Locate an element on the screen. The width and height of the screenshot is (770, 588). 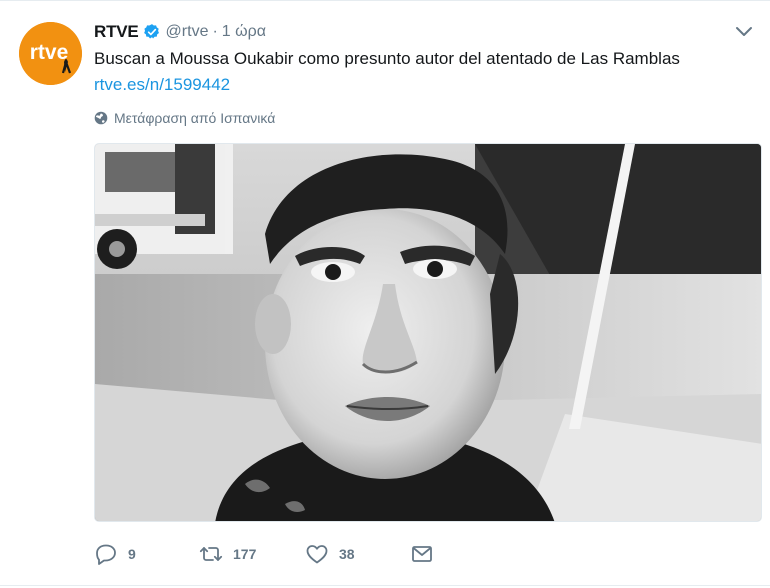
svg-text: rtve is located at coordinates (49, 52).